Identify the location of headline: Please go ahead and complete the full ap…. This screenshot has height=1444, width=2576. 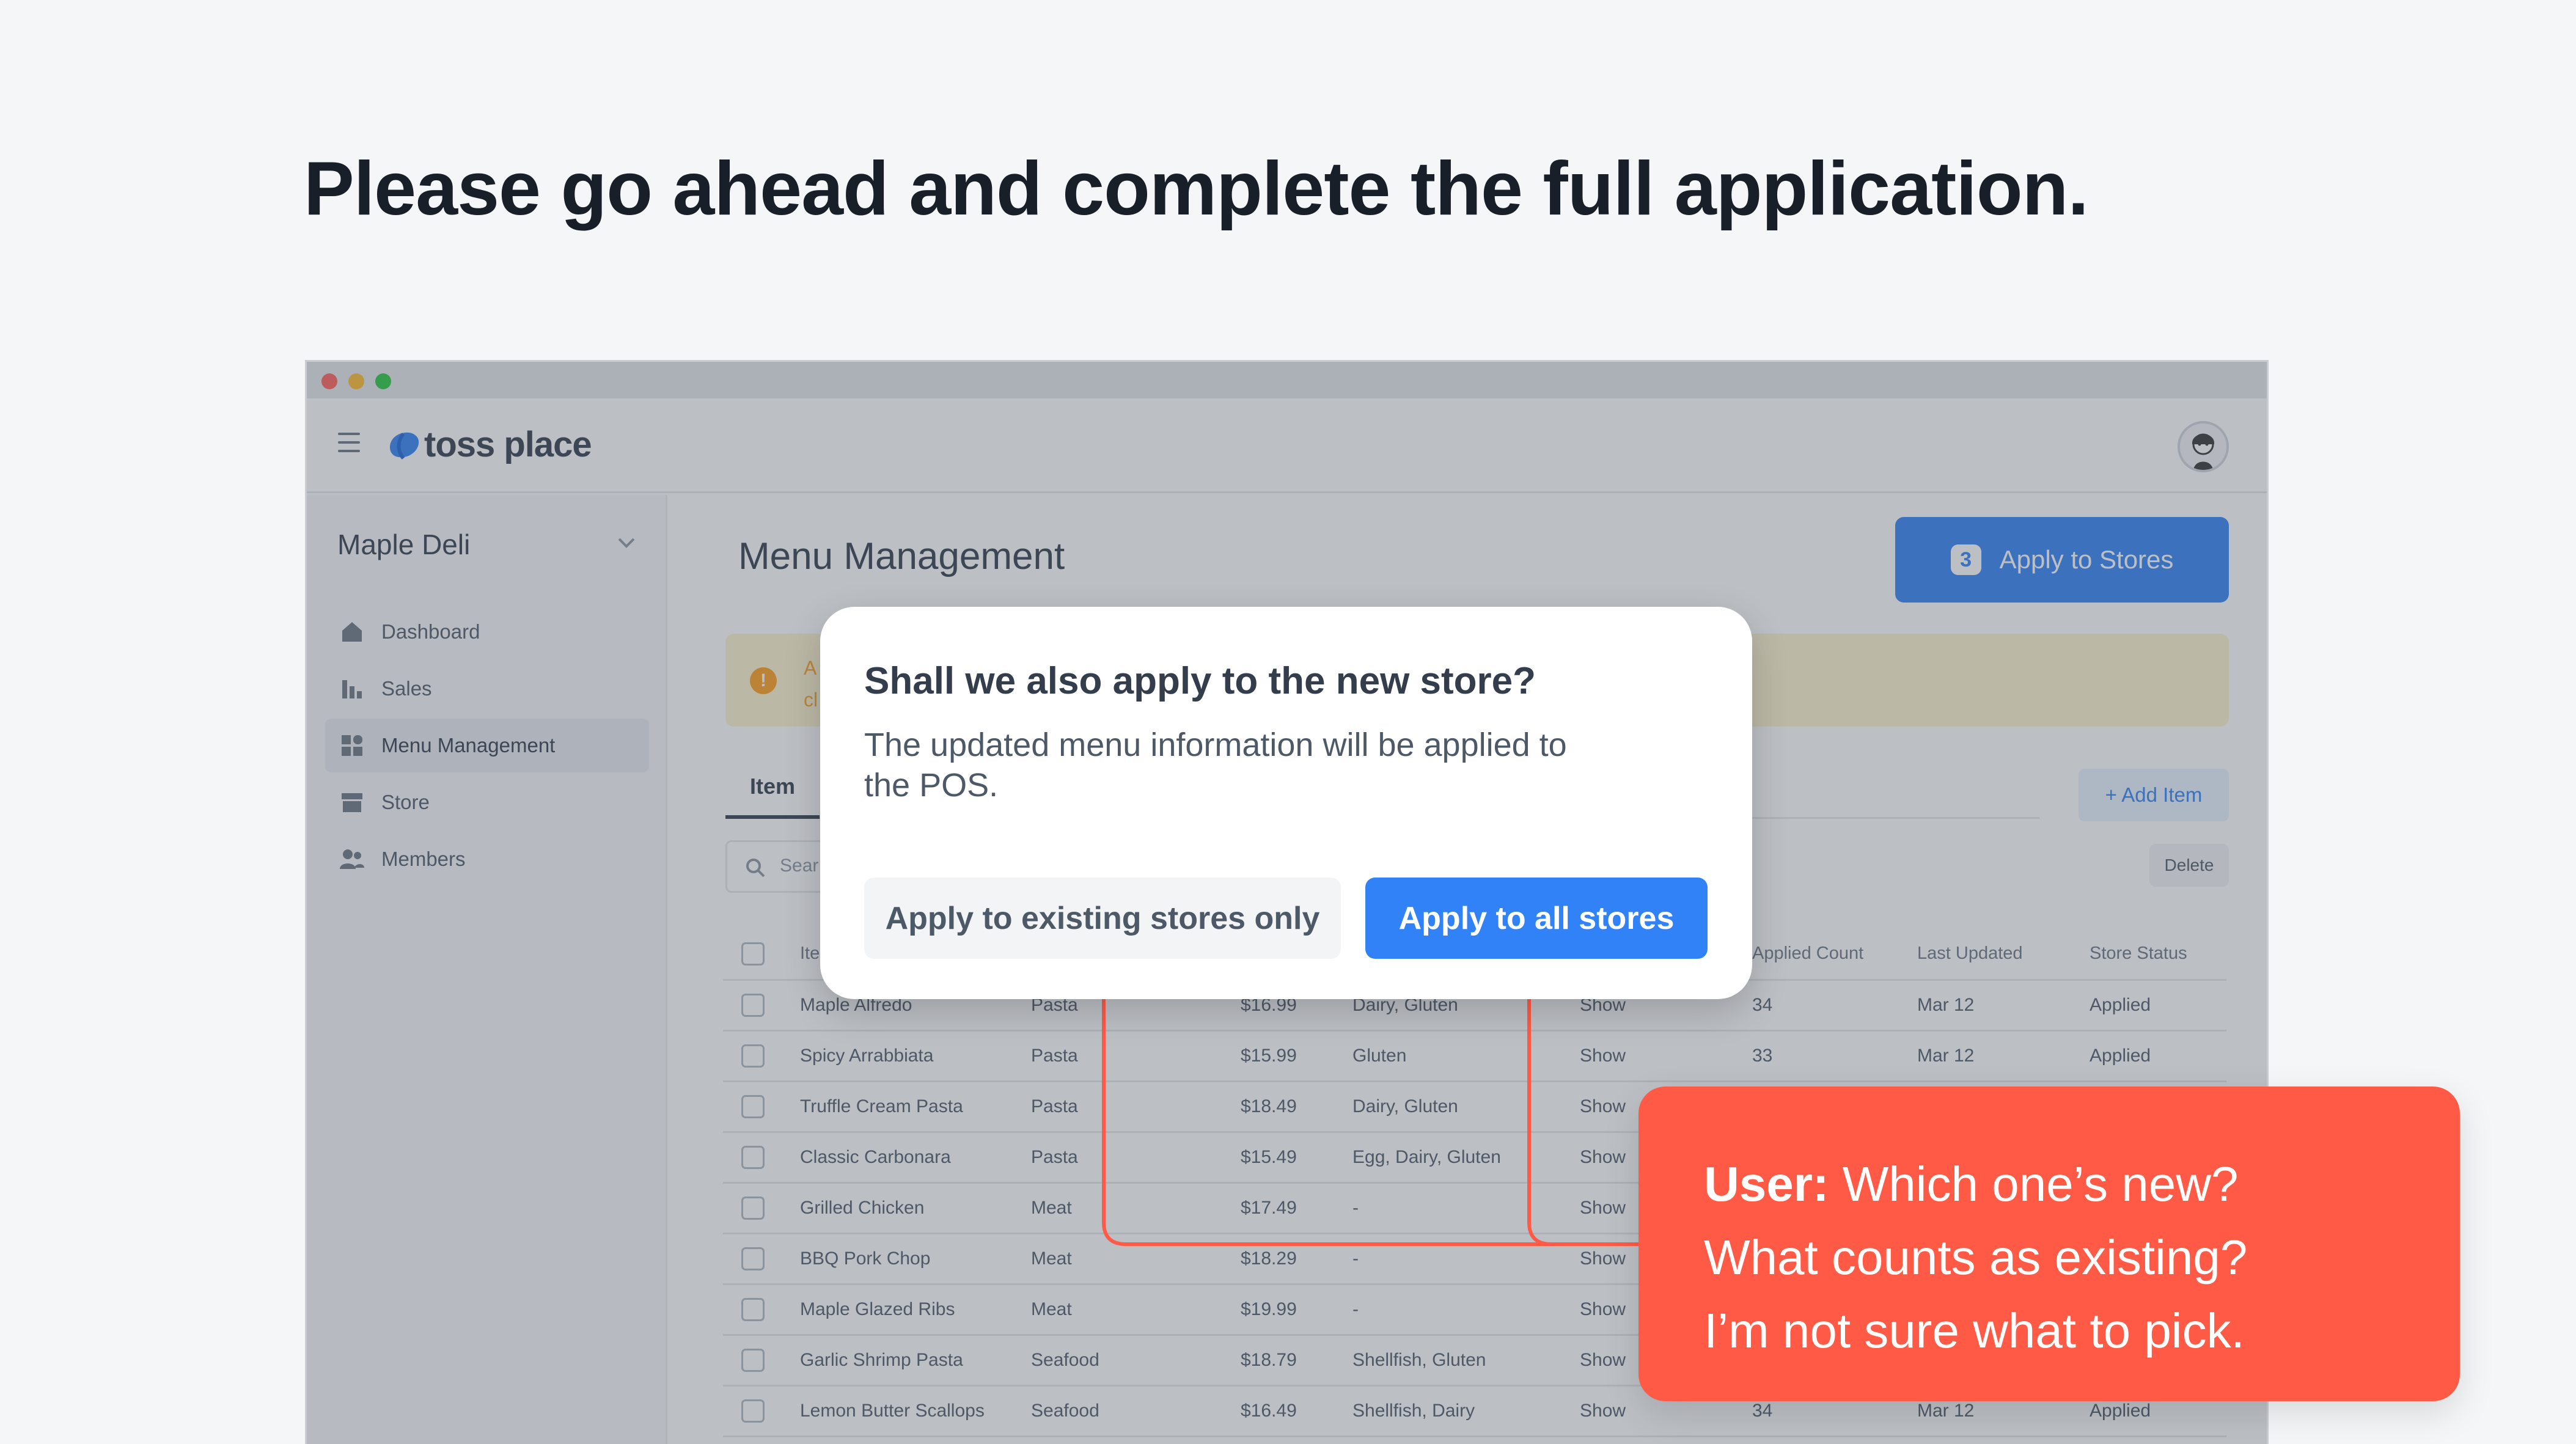
(1196, 189).